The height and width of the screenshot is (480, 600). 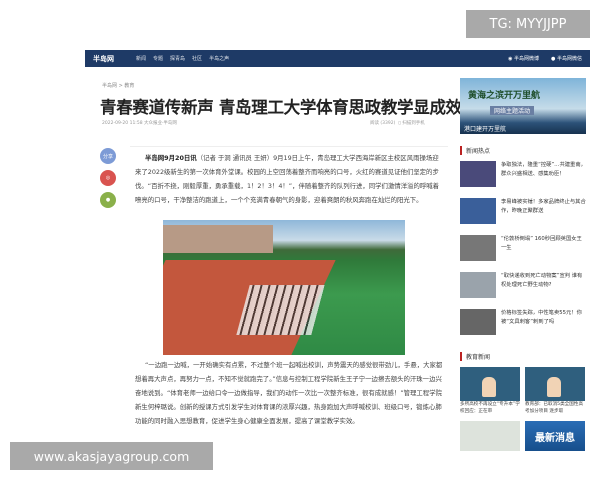 What do you see at coordinates (139, 123) in the screenshot?
I see `article-meta: 2022-09-20 11:58 大众报业·半岛网` at bounding box center [139, 123].